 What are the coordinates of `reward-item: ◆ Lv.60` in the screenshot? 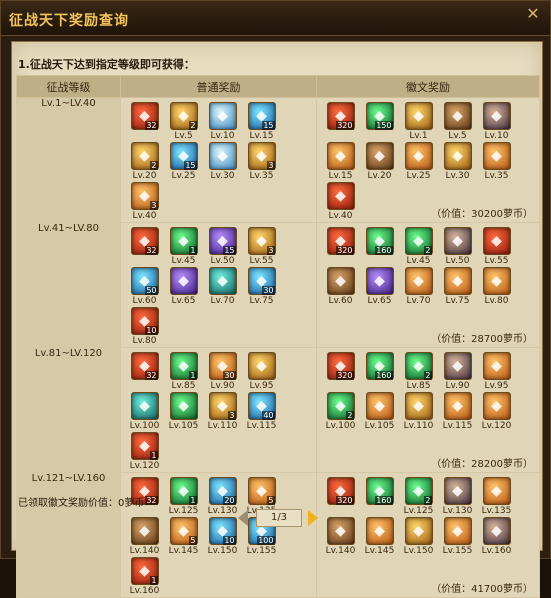 It's located at (340, 287).